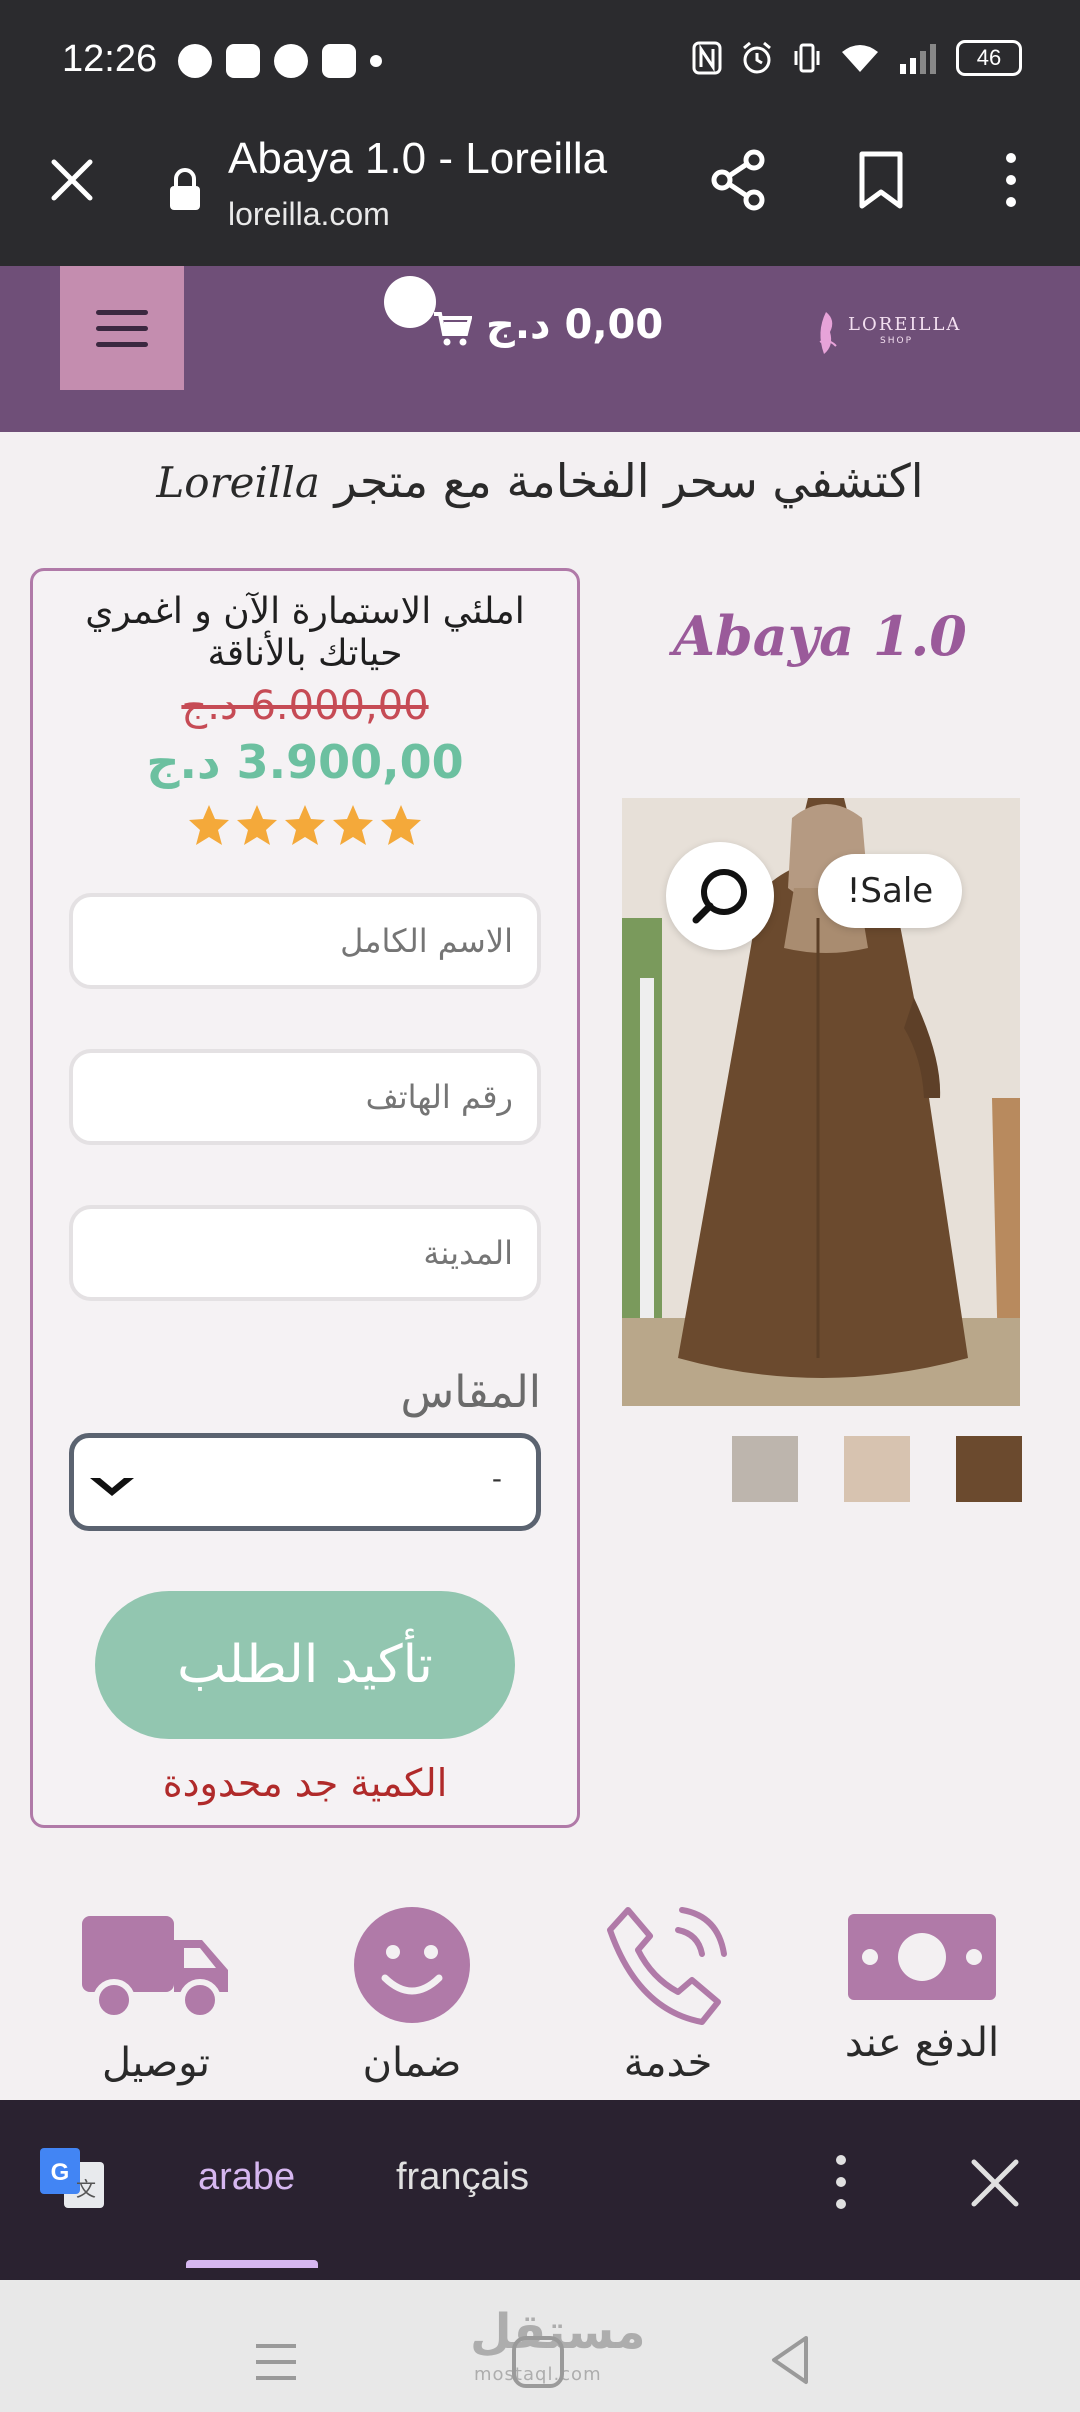 The height and width of the screenshot is (2412, 1080). What do you see at coordinates (540, 195) in the screenshot?
I see `browser-toolbar: Abaya 1.0 - Loreilla loreilla.com` at bounding box center [540, 195].